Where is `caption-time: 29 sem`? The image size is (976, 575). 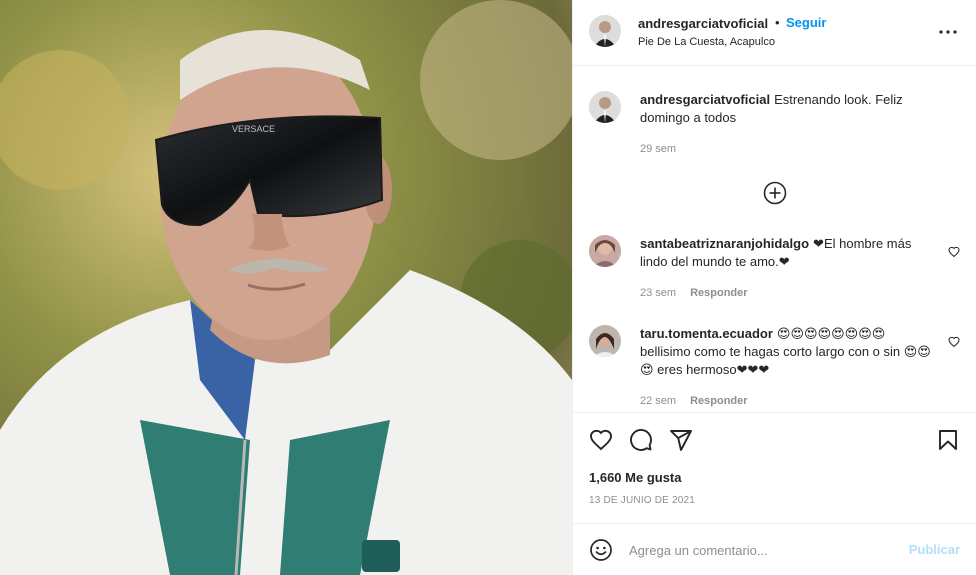 caption-time: 29 sem is located at coordinates (658, 149).